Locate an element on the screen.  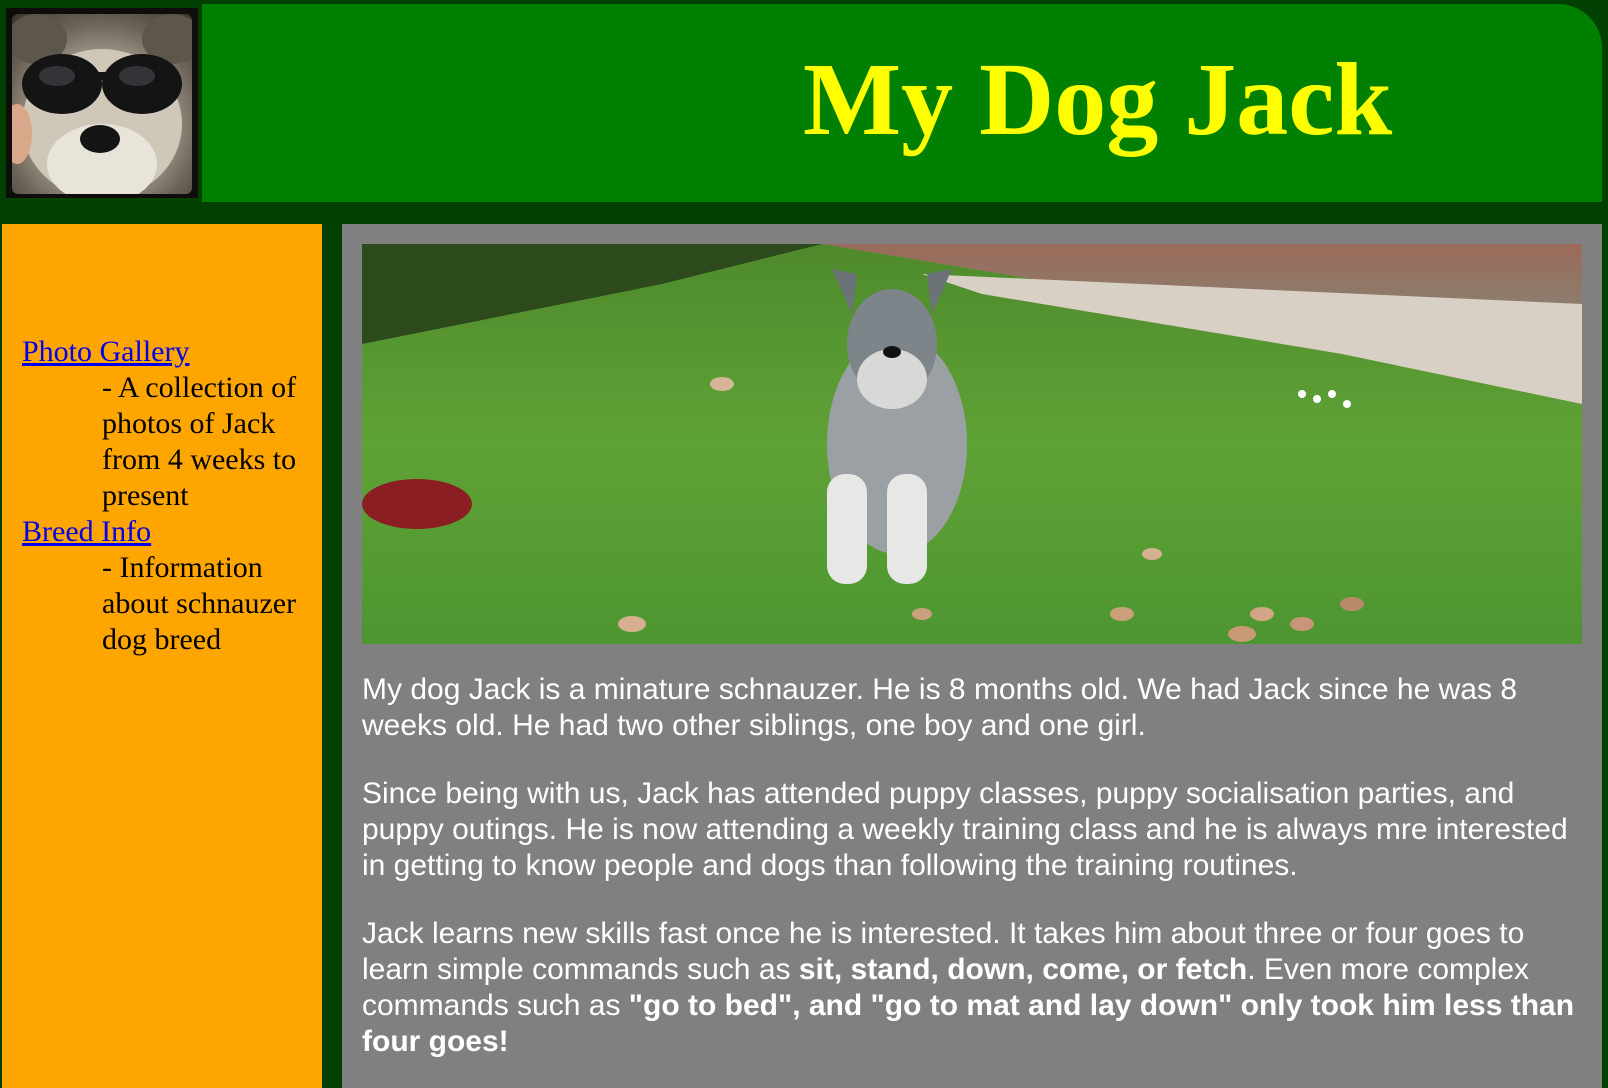
simple-commands-bold: sit, stand, down, come, or fetch is located at coordinates (1023, 969).